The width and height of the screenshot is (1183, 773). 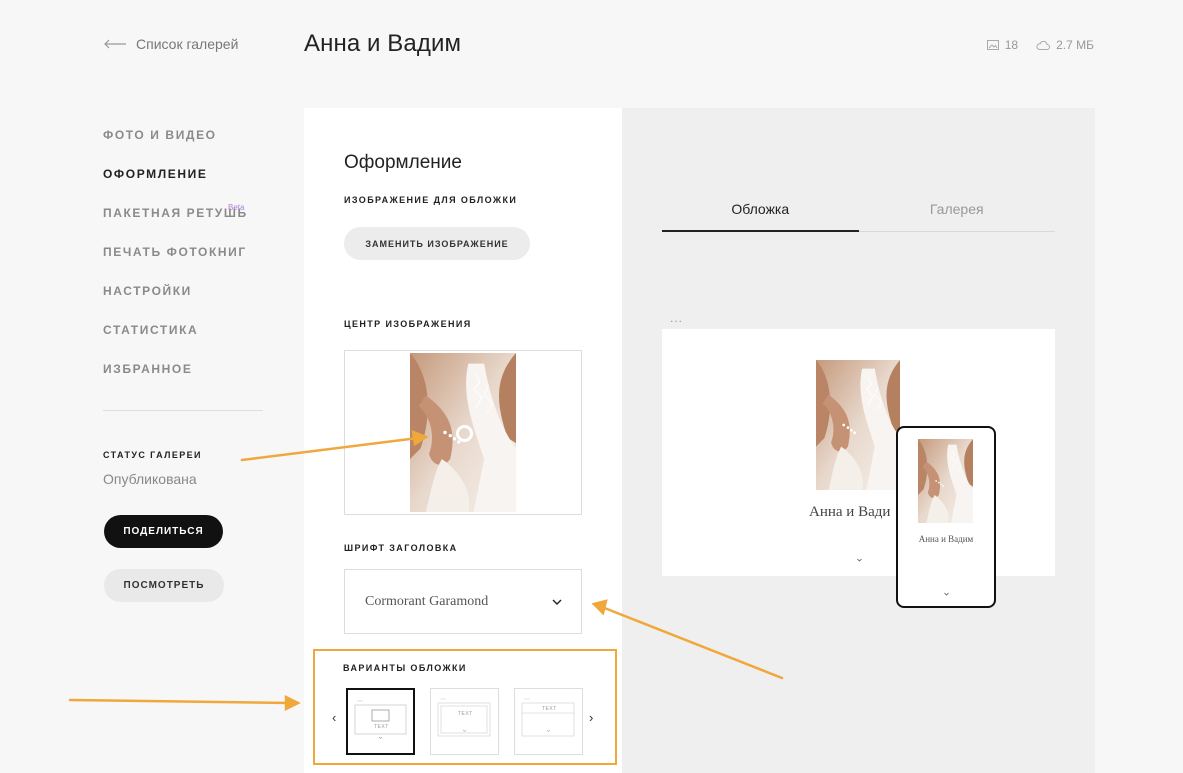 I want to click on preview-tabs: Обложка Галерея, so click(x=858, y=212).